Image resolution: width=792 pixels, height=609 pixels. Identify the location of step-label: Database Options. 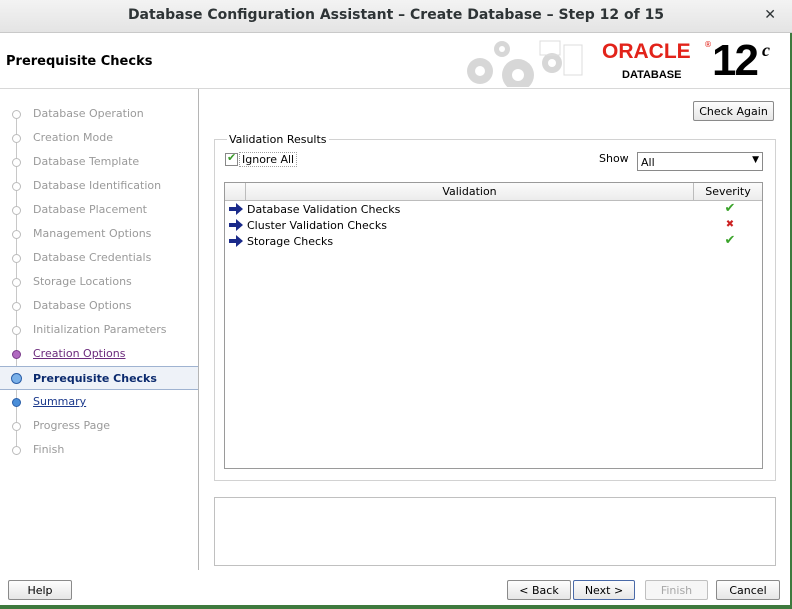
(82, 305).